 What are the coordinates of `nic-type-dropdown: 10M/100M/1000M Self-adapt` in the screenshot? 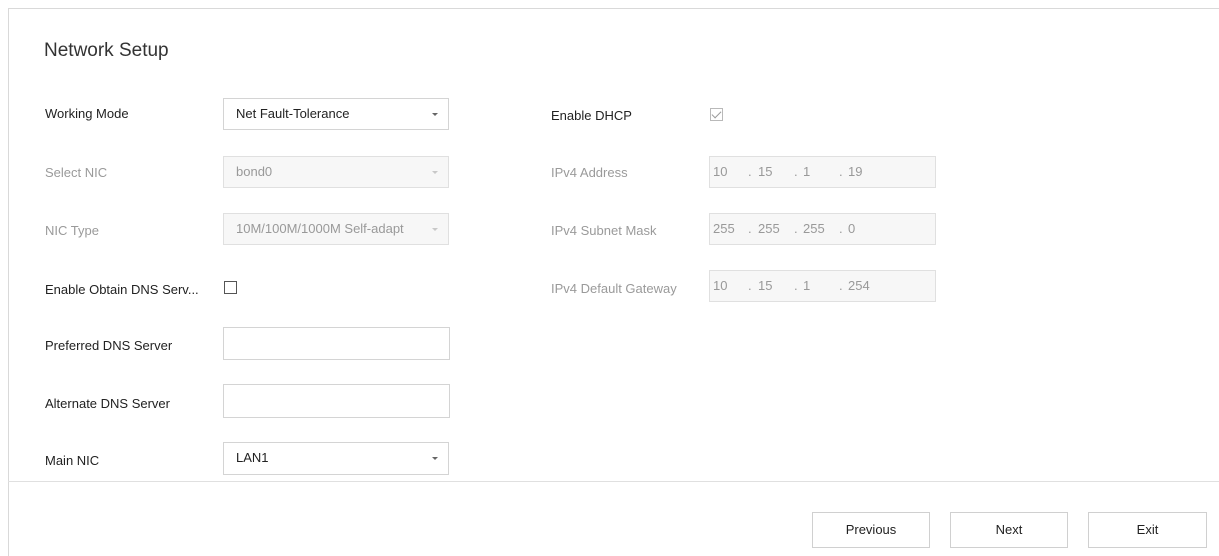 It's located at (336, 229).